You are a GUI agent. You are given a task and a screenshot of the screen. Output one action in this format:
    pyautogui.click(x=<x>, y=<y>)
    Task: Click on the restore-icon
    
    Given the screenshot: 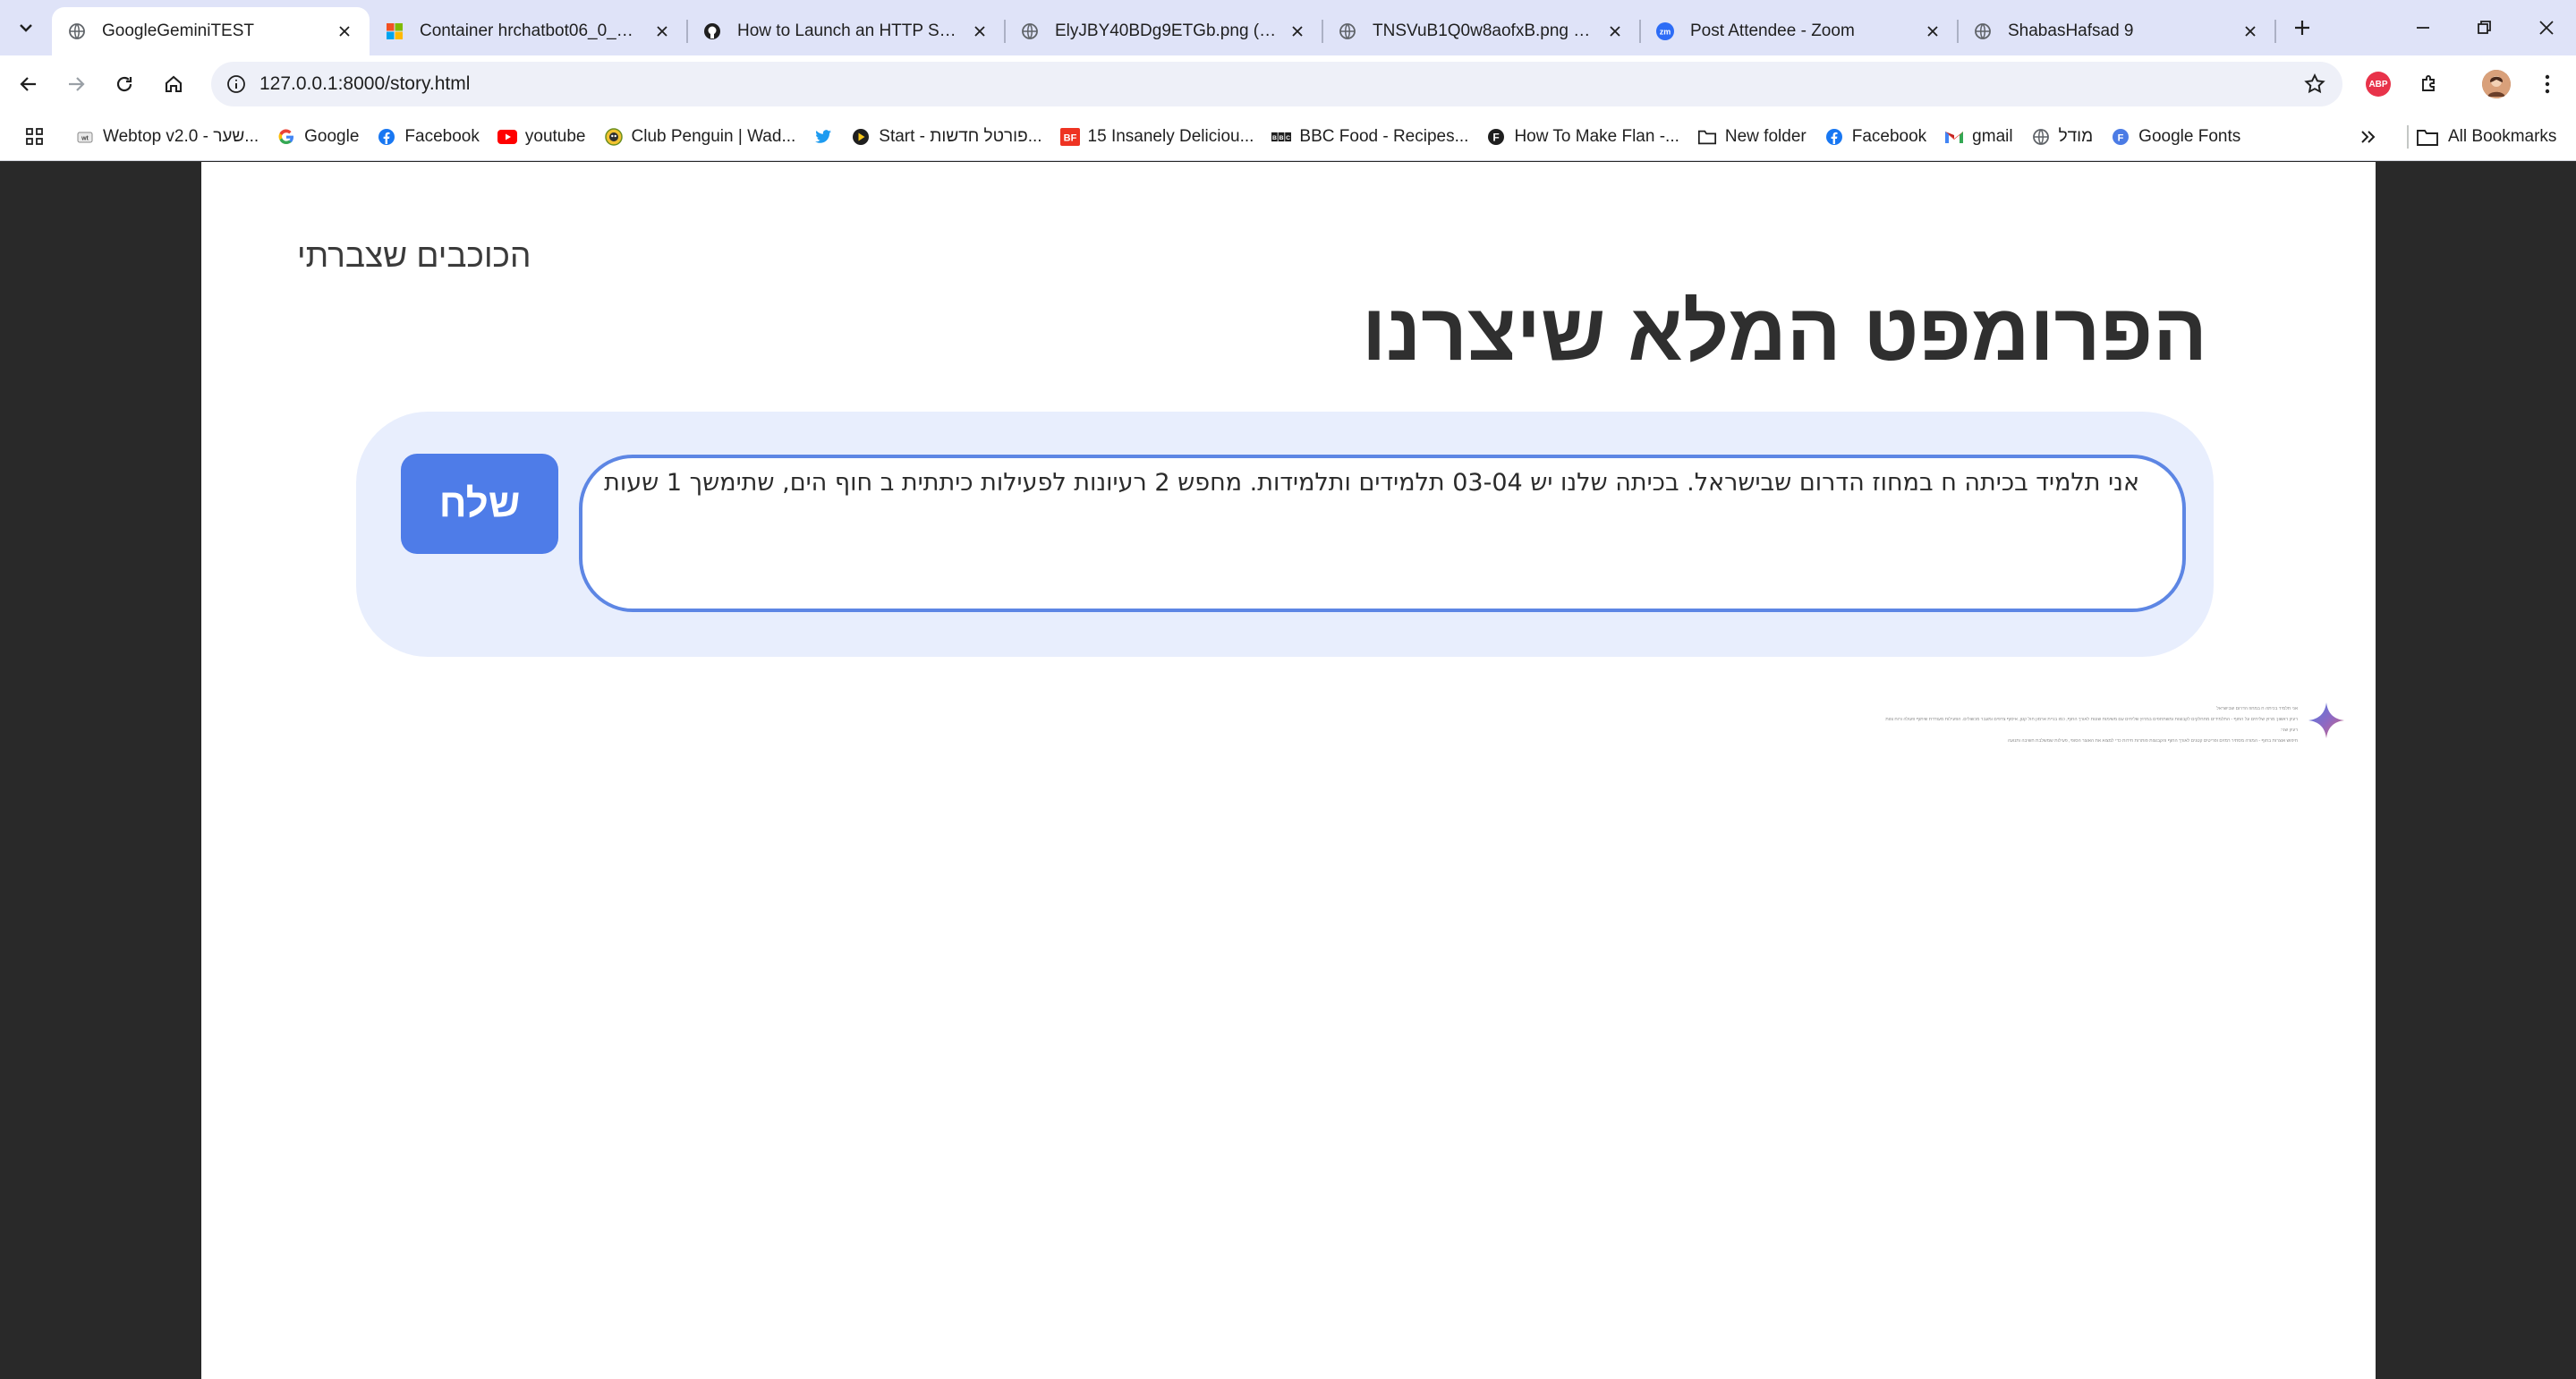 What is the action you would take?
    pyautogui.click(x=2484, y=27)
    